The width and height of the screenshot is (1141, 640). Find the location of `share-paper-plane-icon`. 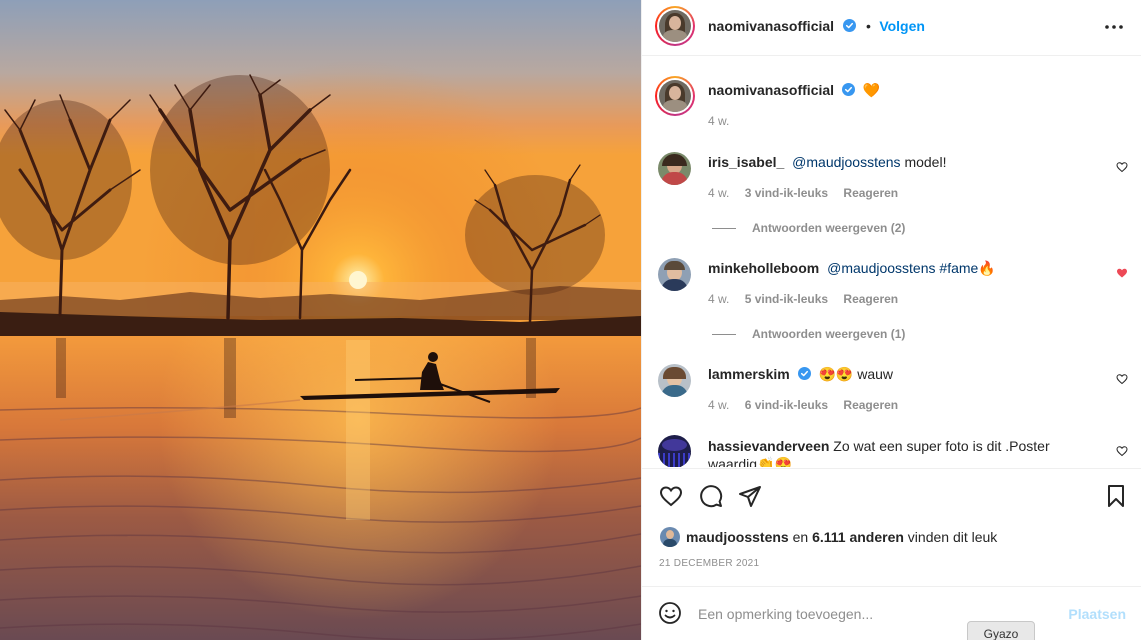

share-paper-plane-icon is located at coordinates (750, 496).